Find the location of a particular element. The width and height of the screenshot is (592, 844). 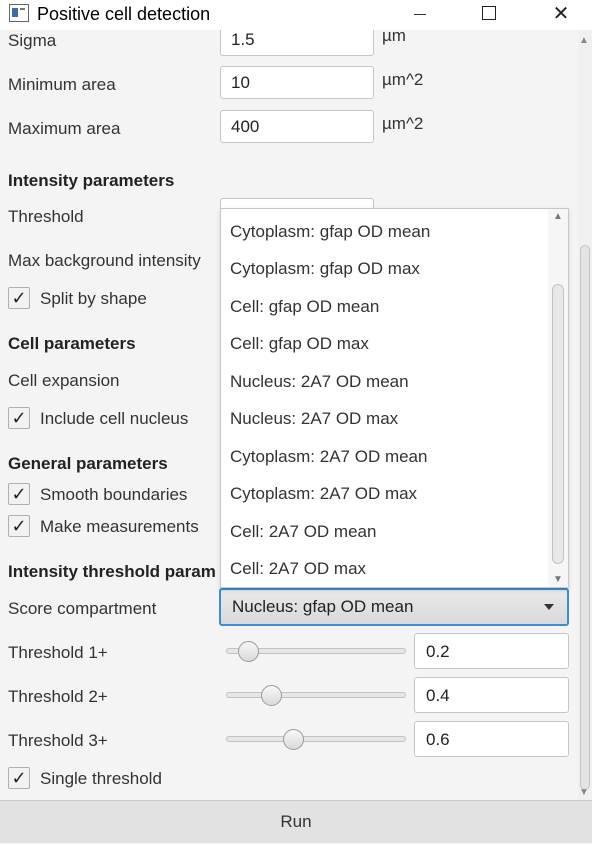

title-bar: Positive cell detection ✕ is located at coordinates (296, 15).